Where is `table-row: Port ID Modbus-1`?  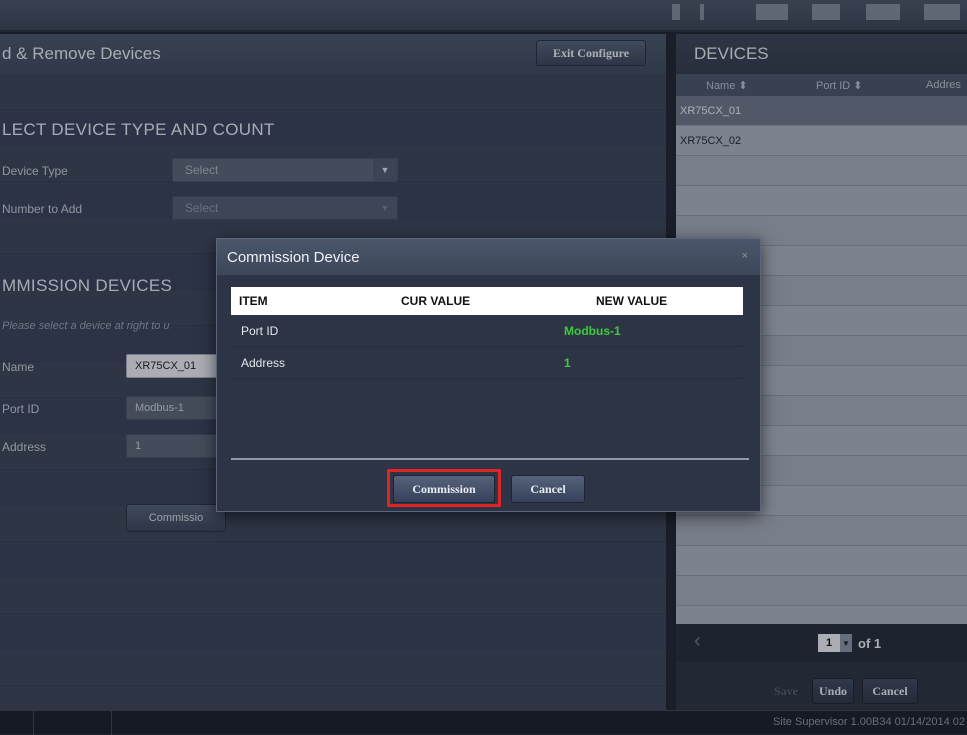 table-row: Port ID Modbus-1 is located at coordinates (487, 331).